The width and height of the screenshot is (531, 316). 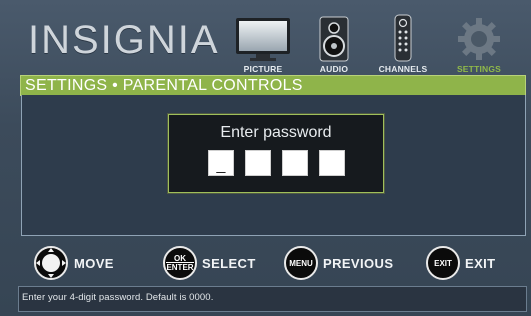 What do you see at coordinates (276, 132) in the screenshot?
I see `password-prompt: Enter password` at bounding box center [276, 132].